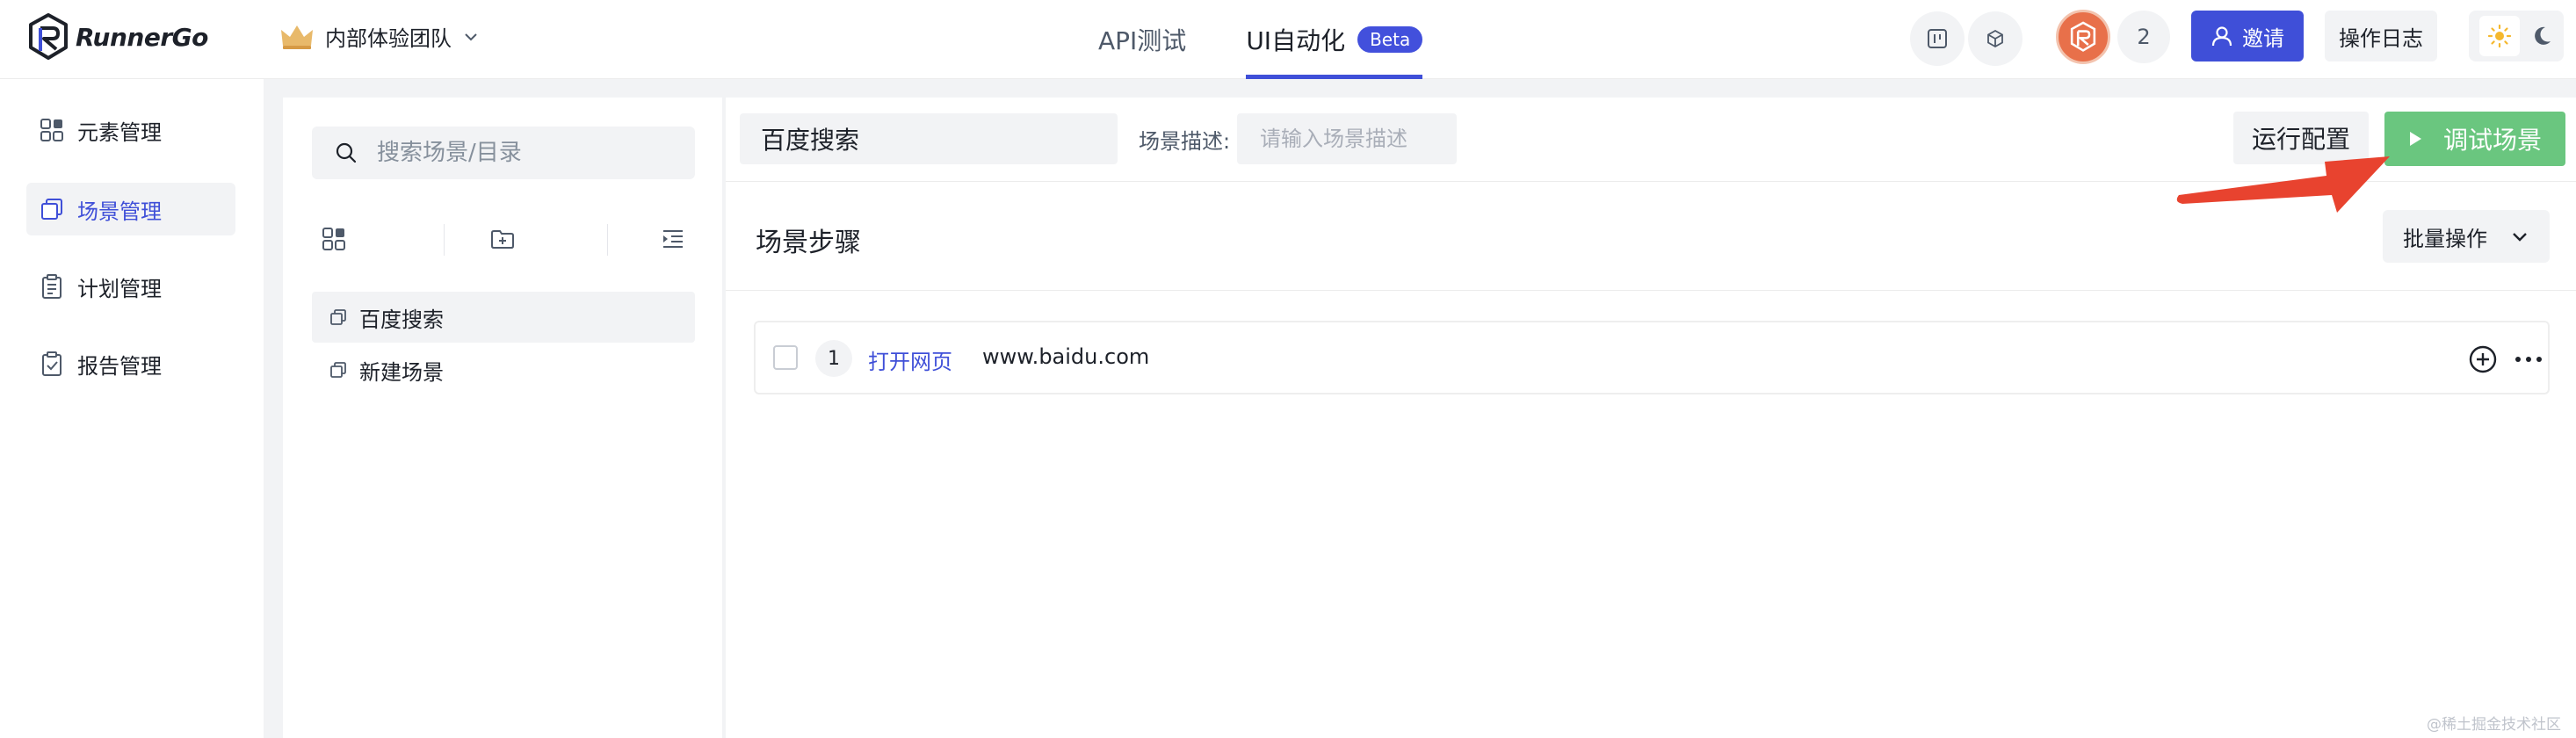 This screenshot has width=2576, height=738. What do you see at coordinates (535, 153) in the screenshot?
I see `search-input` at bounding box center [535, 153].